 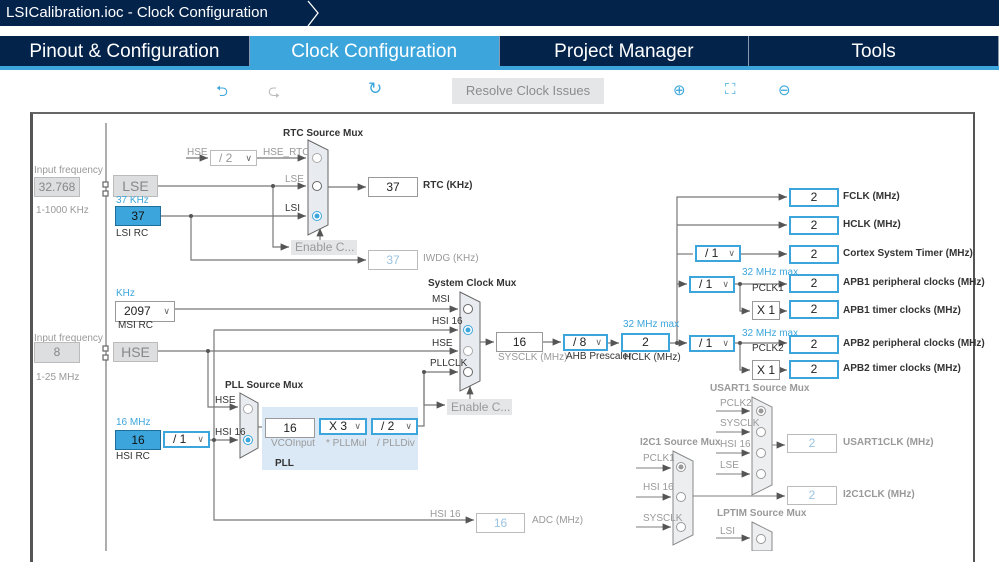 What do you see at coordinates (814, 369) in the screenshot?
I see `apb2-timer-field: 2` at bounding box center [814, 369].